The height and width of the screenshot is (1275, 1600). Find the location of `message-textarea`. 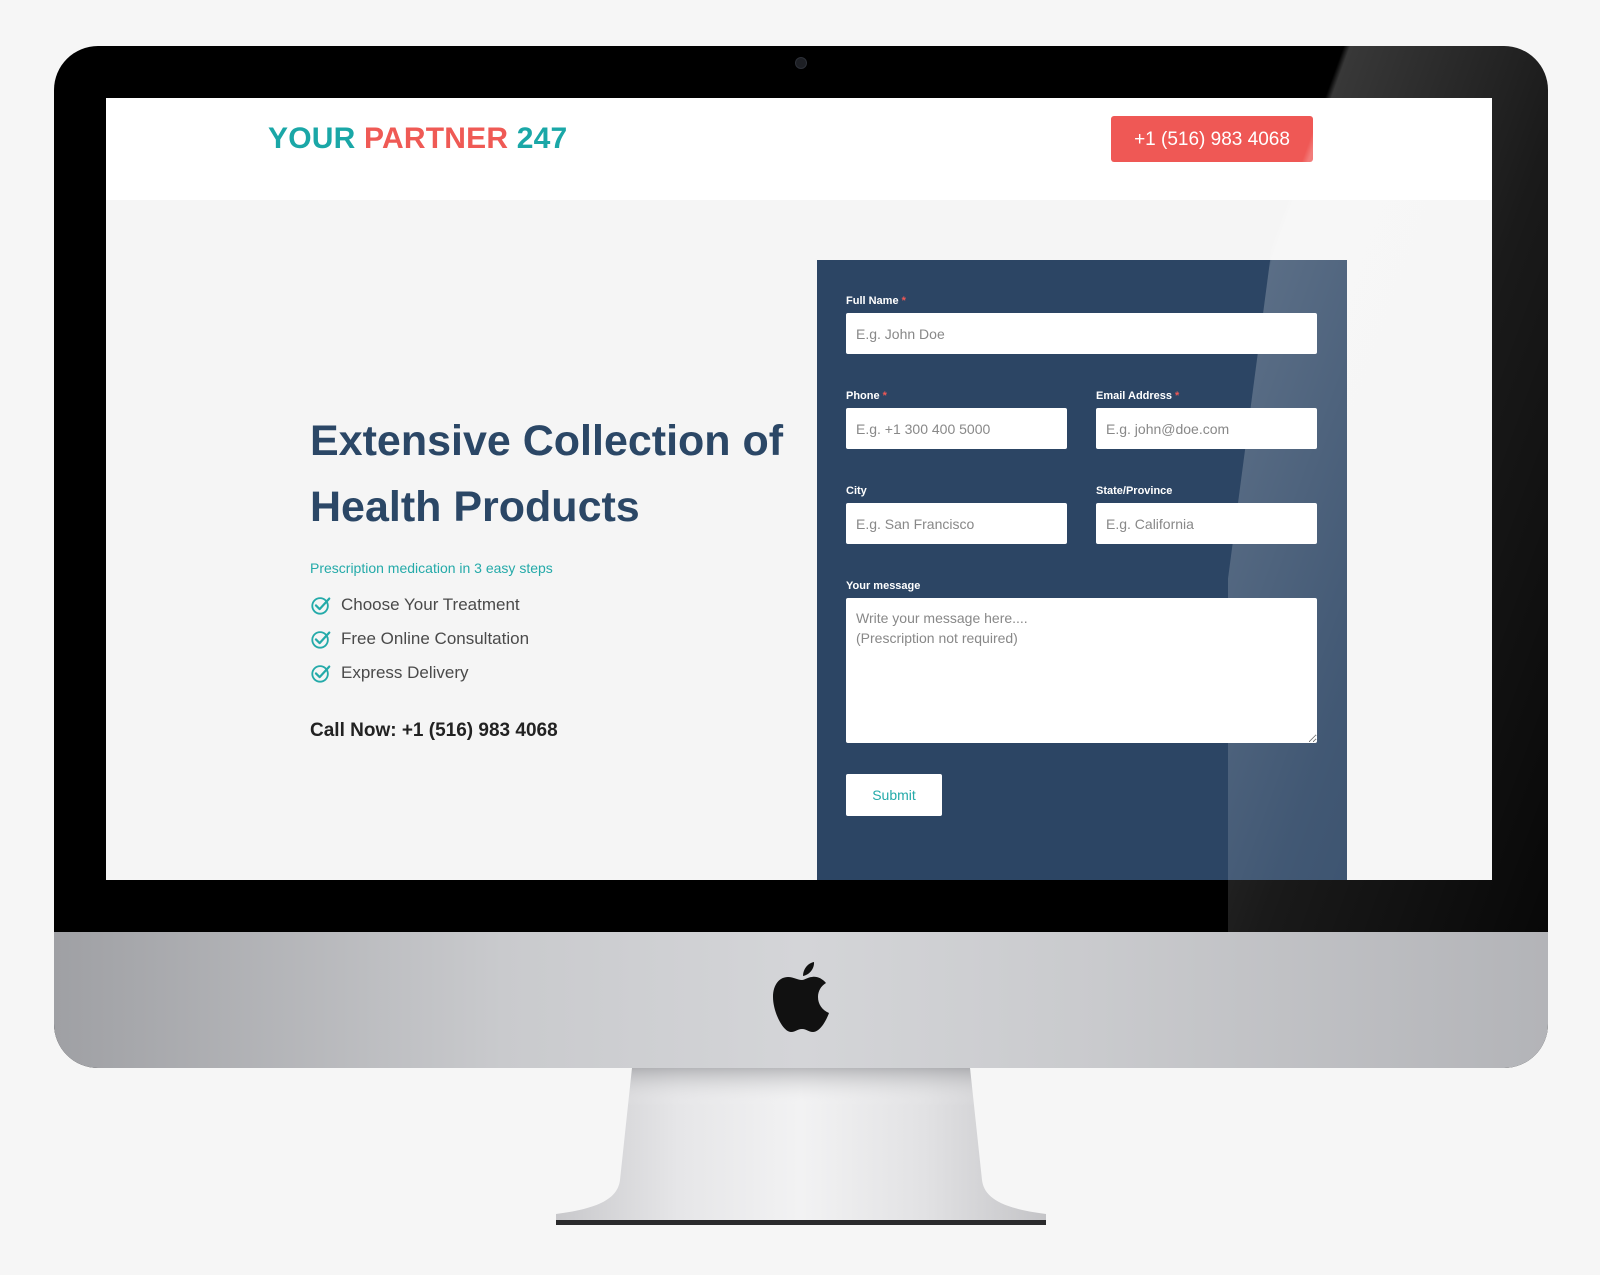

message-textarea is located at coordinates (1081, 670).